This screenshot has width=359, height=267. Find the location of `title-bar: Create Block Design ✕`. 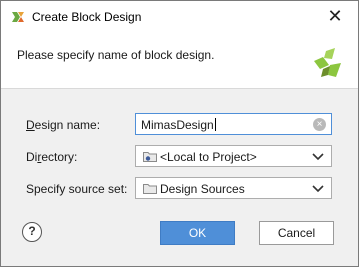

title-bar: Create Block Design ✕ is located at coordinates (179, 16).